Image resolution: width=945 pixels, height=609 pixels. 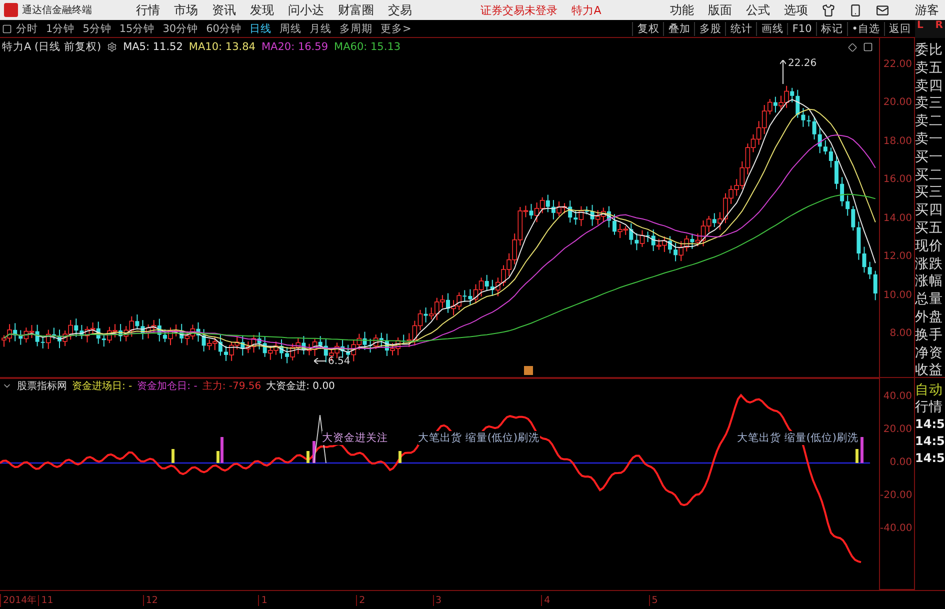 I want to click on quote-field-label: 外盘, so click(x=930, y=317).